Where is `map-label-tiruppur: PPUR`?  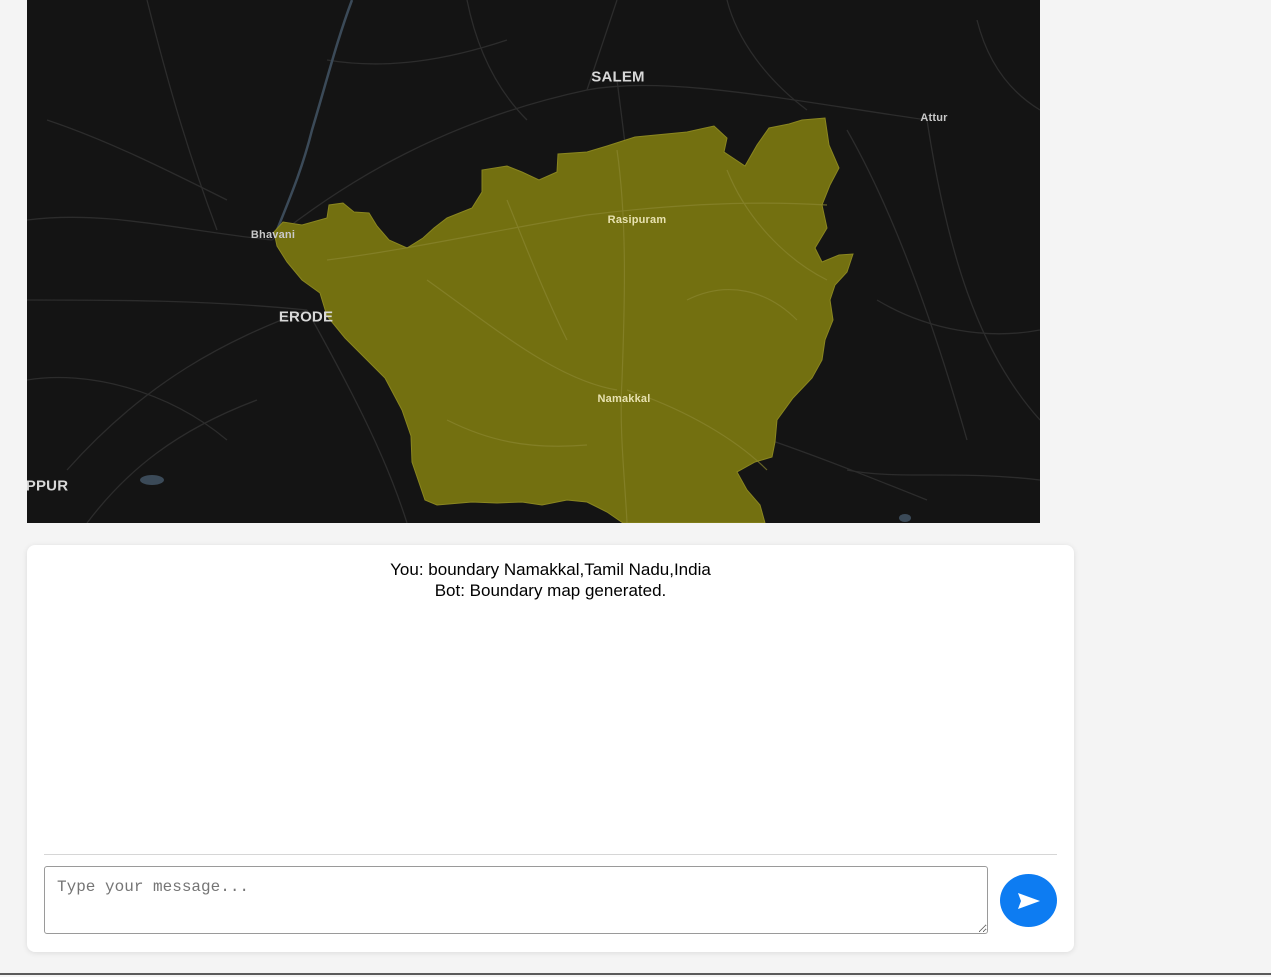
map-label-tiruppur: PPUR is located at coordinates (48, 486).